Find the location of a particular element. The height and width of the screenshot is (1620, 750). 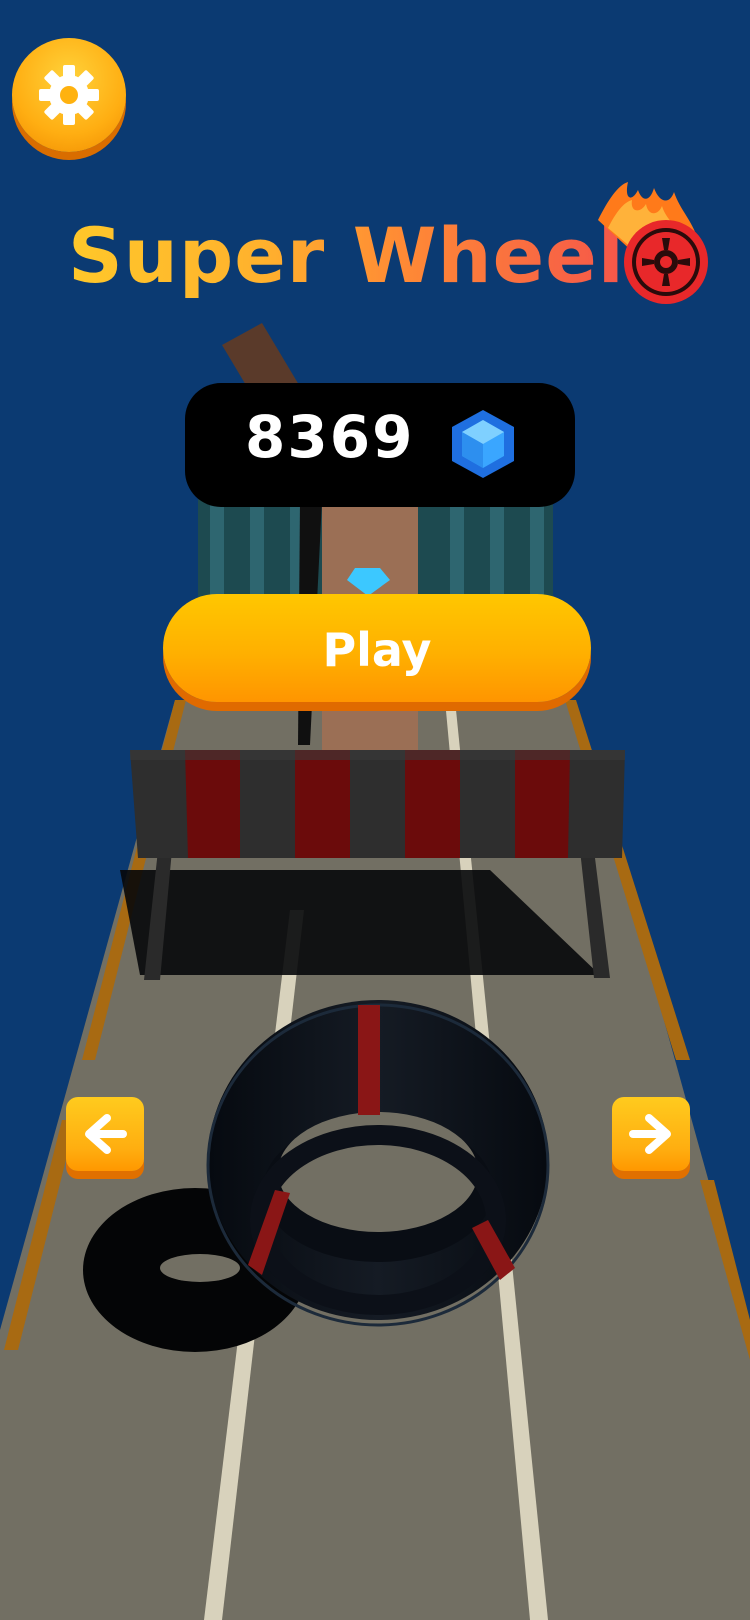

arrow-left-icon is located at coordinates (106, 1134).